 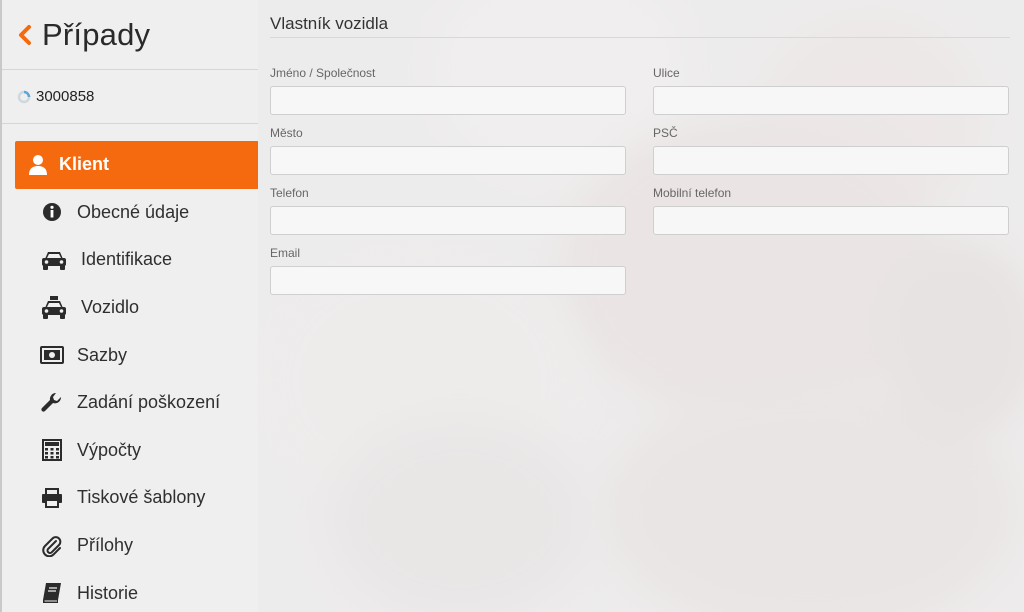 What do you see at coordinates (38, 165) in the screenshot?
I see `user-icon` at bounding box center [38, 165].